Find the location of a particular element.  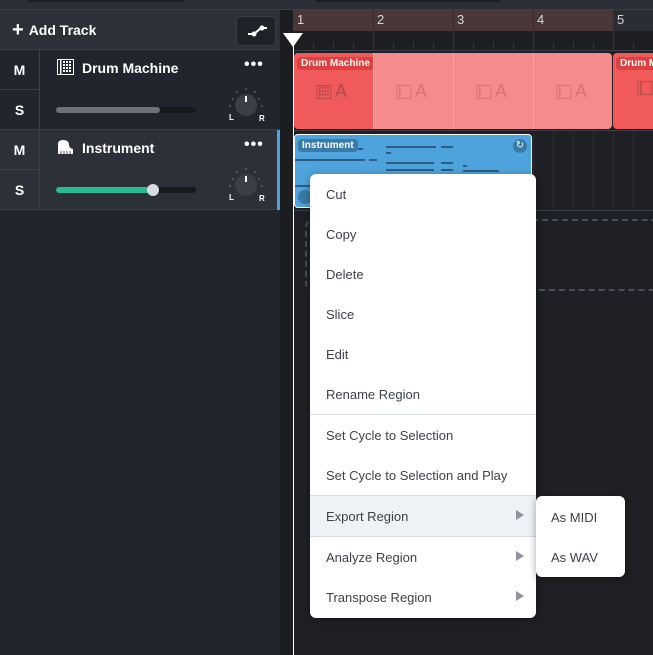

add-track-label: Add Track is located at coordinates (62, 30).